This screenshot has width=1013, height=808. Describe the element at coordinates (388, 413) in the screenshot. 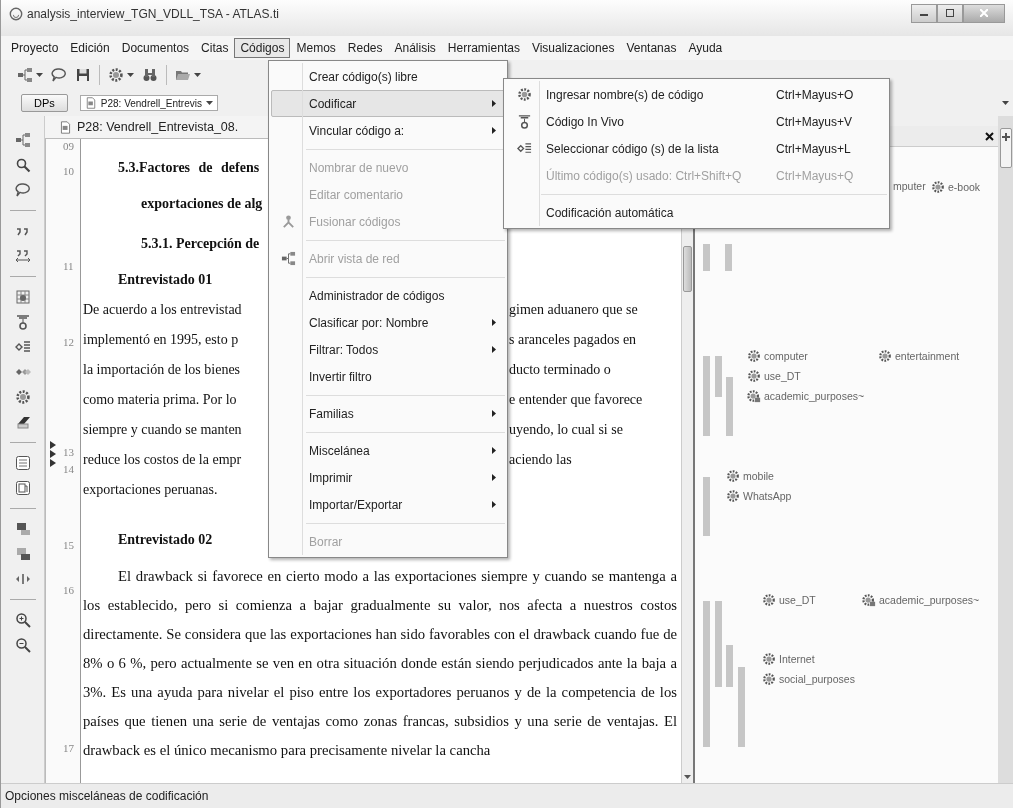

I see `menu-item: Familias` at that location.